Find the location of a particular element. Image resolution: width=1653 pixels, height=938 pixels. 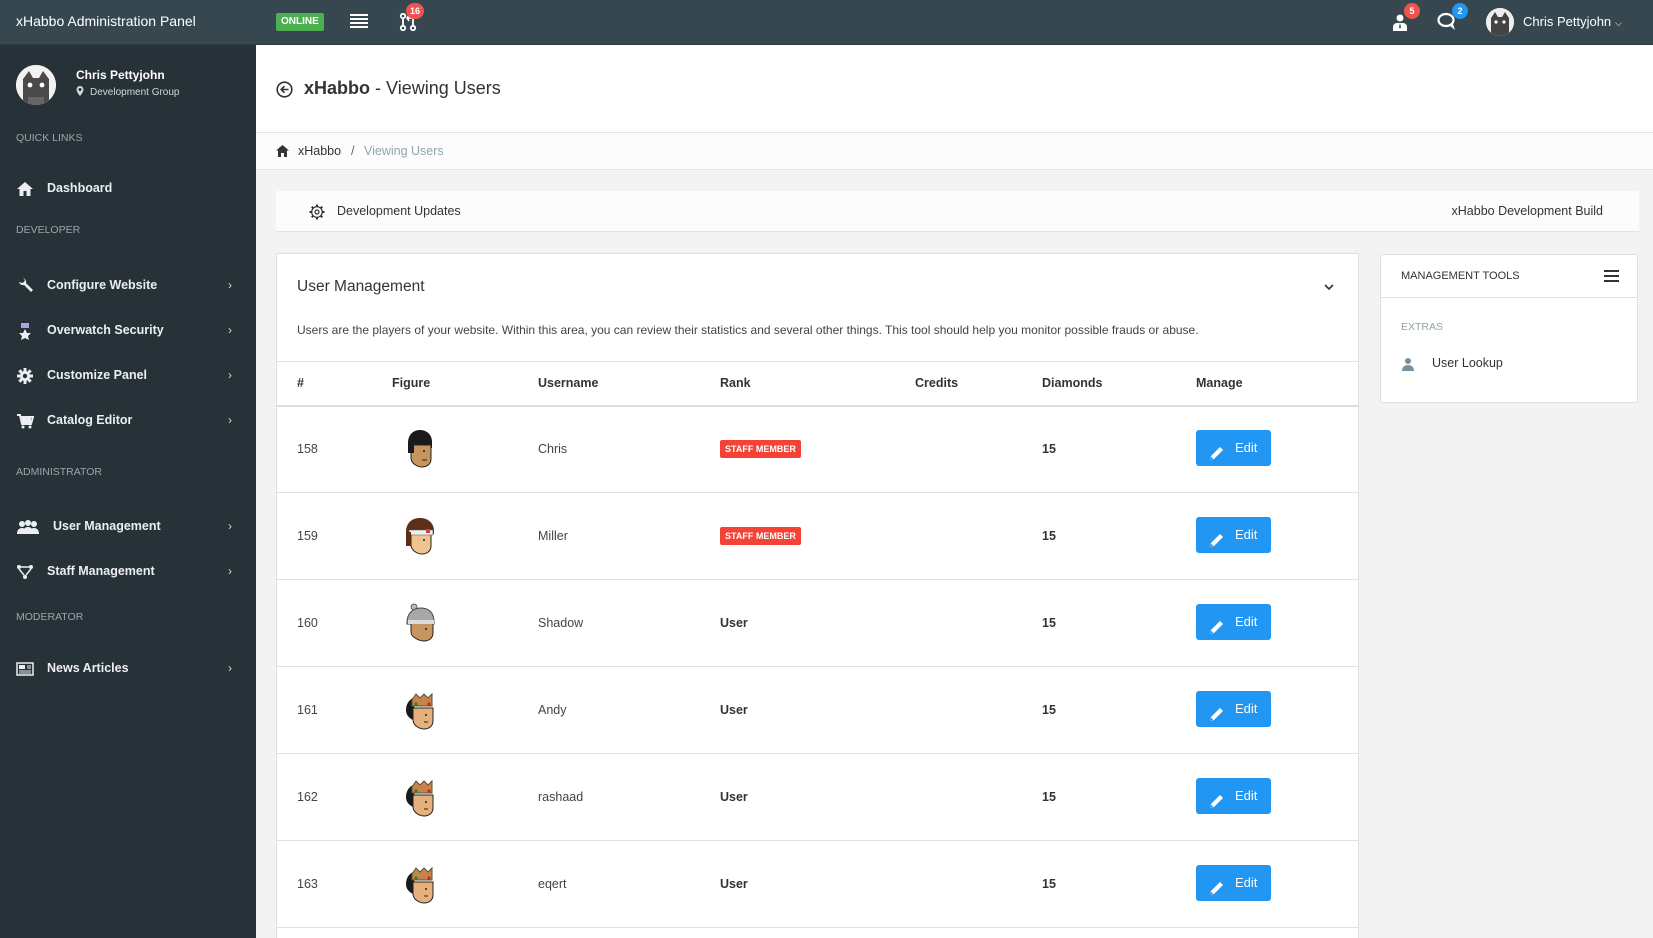

sidebar-user-name: Chris Pettyjohn is located at coordinates (120, 75).